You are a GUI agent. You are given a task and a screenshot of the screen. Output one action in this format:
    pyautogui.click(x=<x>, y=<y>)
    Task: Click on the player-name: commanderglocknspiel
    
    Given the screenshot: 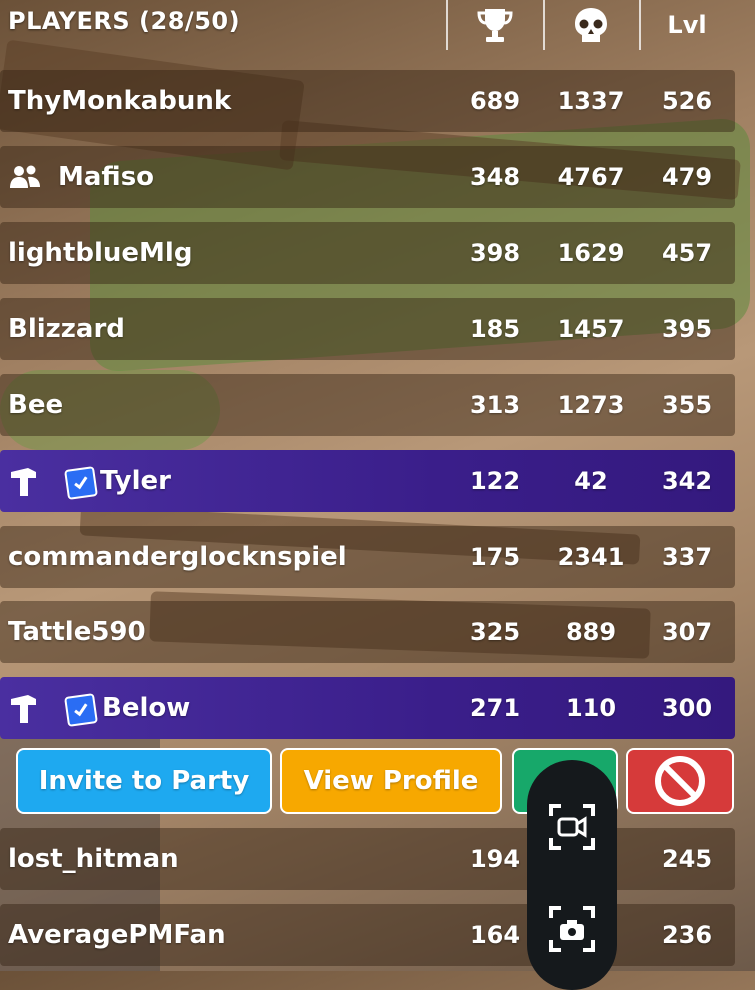 What is the action you would take?
    pyautogui.click(x=177, y=557)
    